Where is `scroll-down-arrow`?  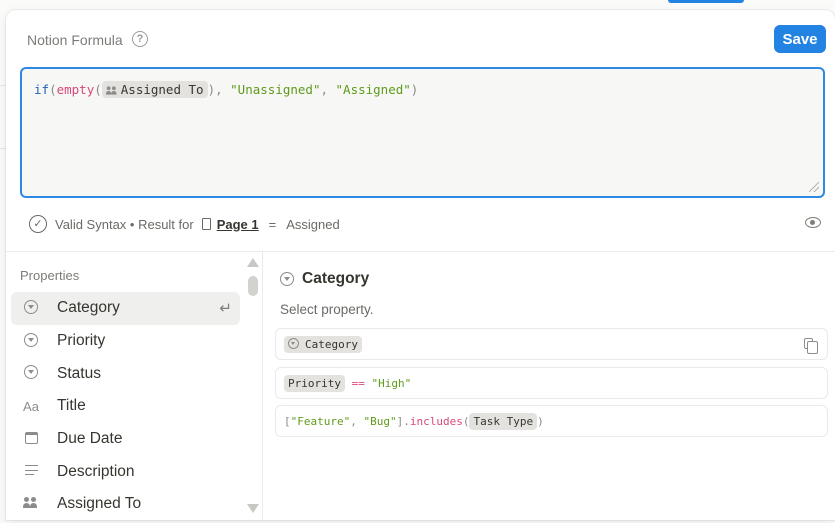 scroll-down-arrow is located at coordinates (253, 508).